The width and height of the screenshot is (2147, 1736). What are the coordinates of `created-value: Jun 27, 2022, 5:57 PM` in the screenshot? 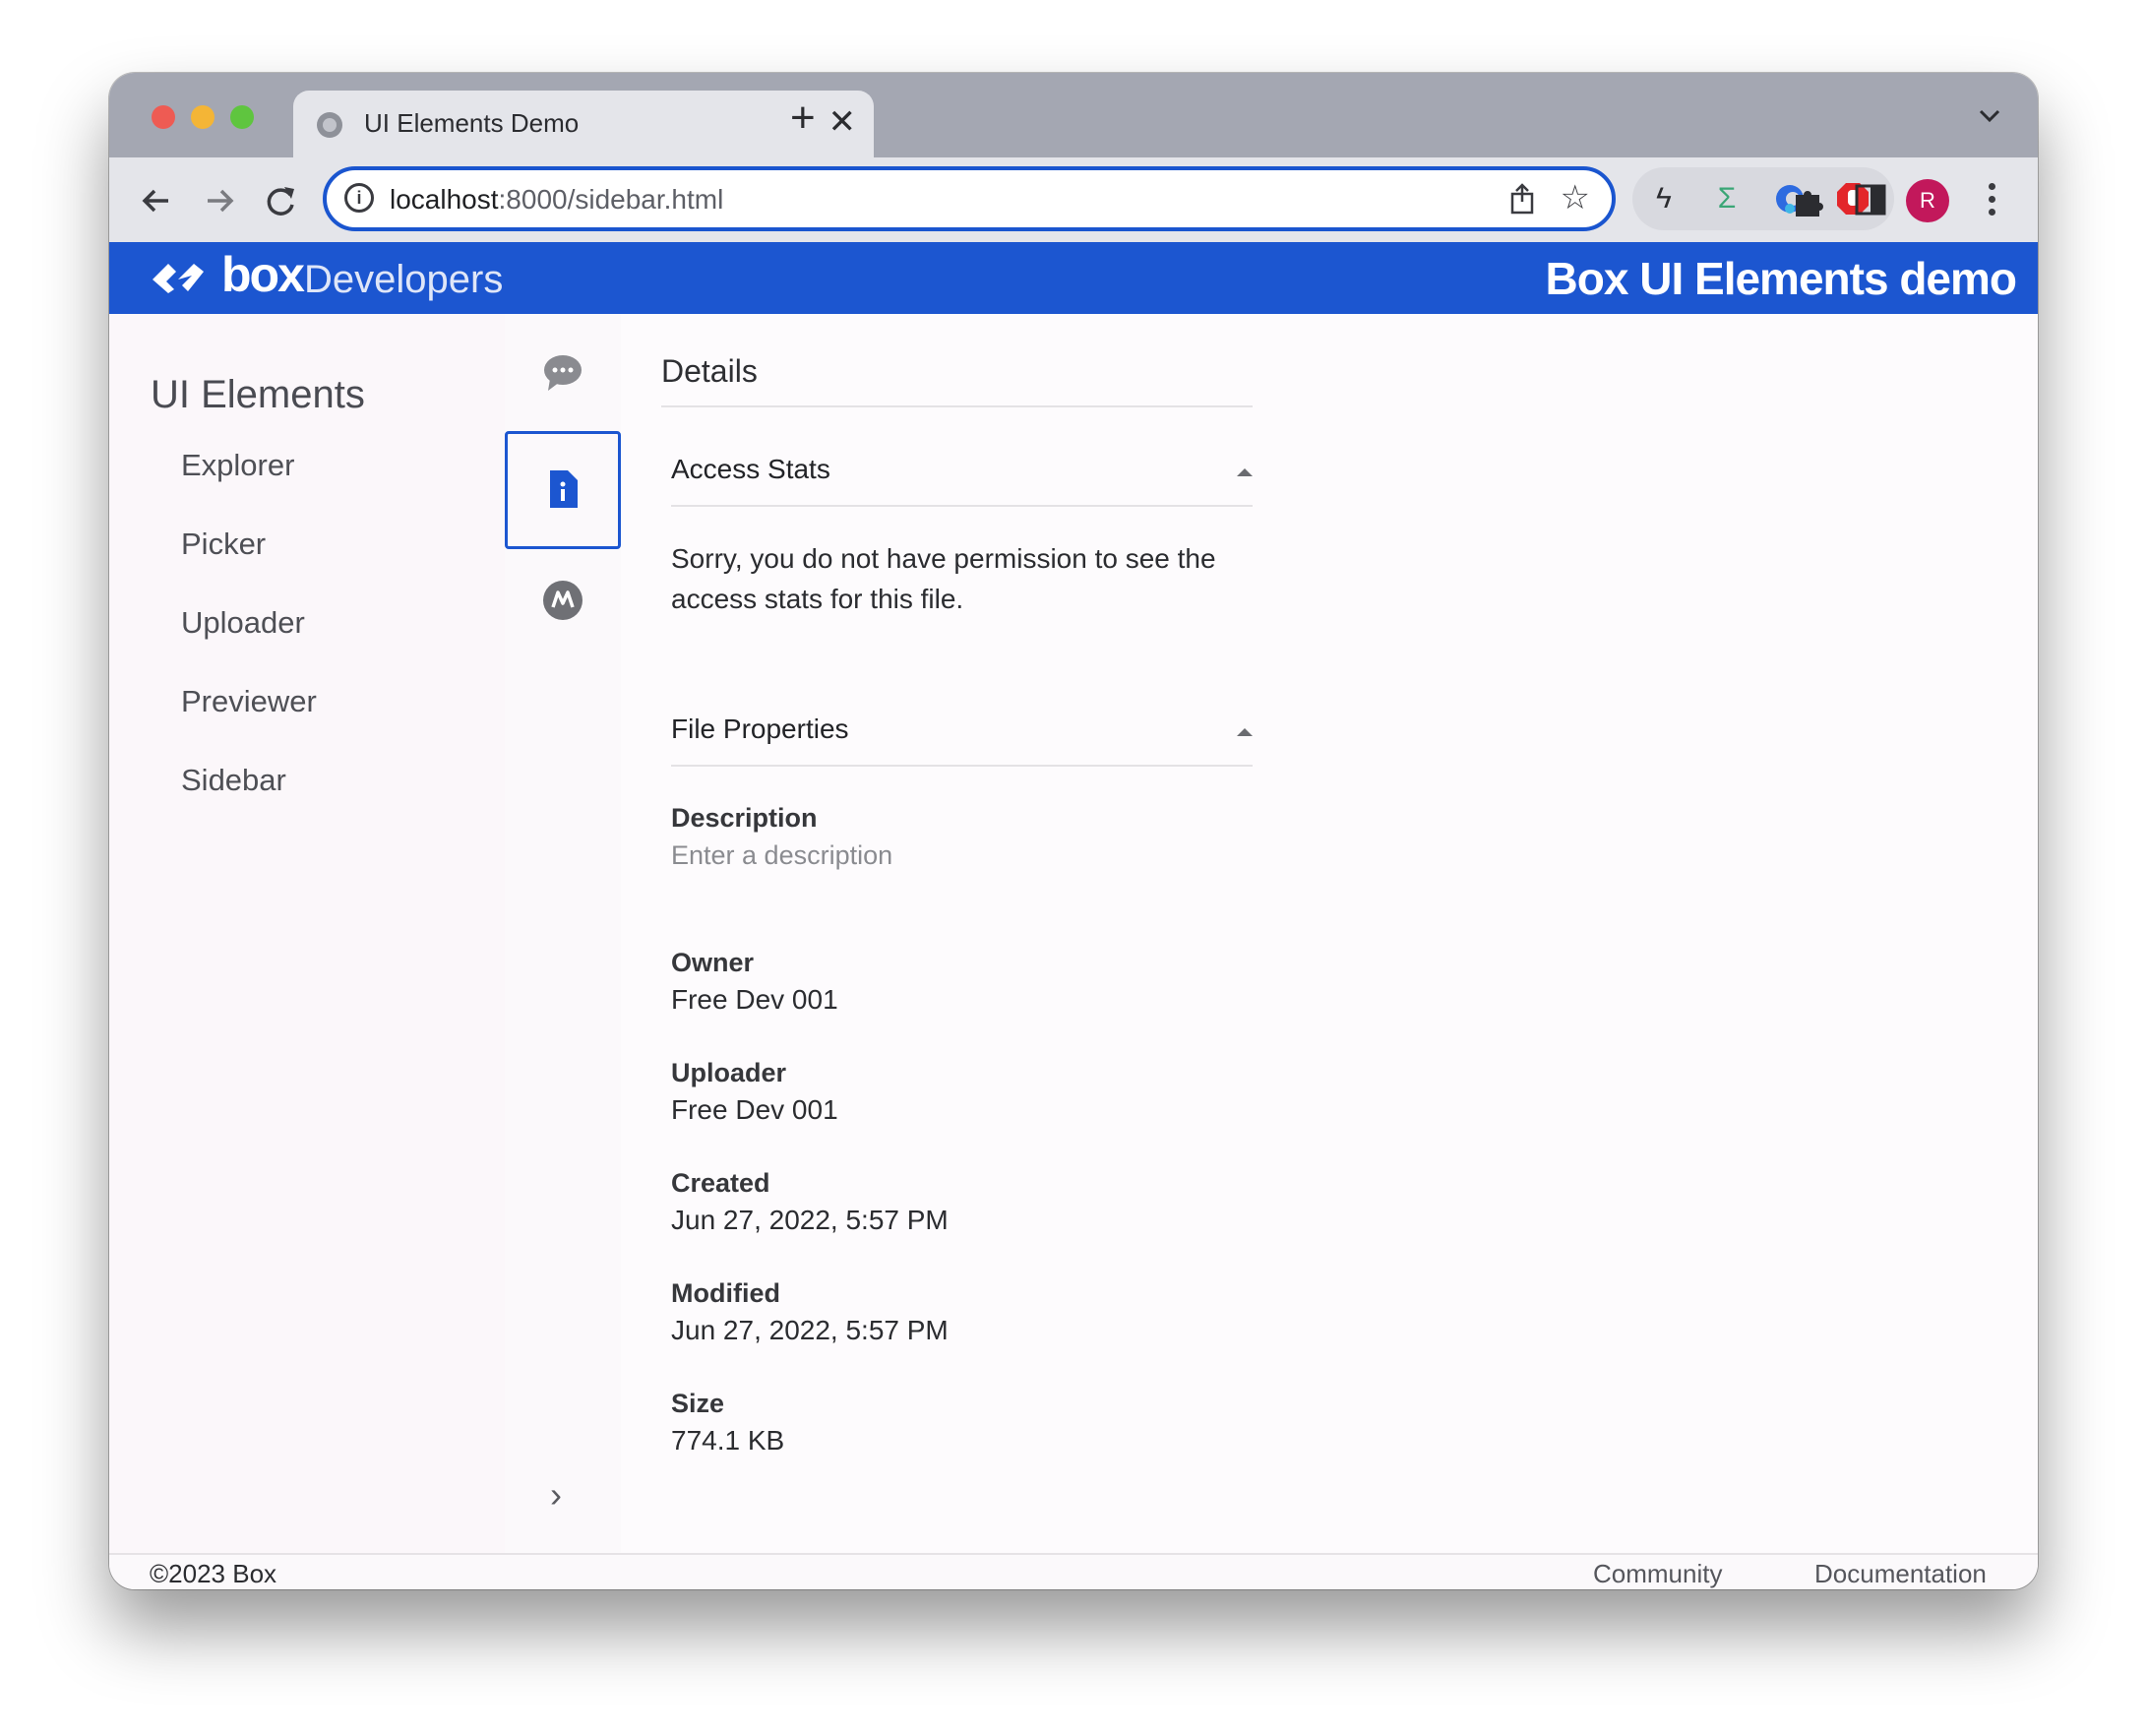 It's located at (810, 1220).